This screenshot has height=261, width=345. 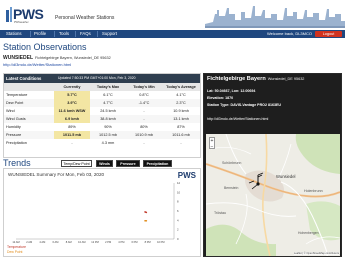 What do you see at coordinates (316, 253) in the screenshot?
I see `map-attribution: Leaflet | © OpenStreetMap contributors` at bounding box center [316, 253].